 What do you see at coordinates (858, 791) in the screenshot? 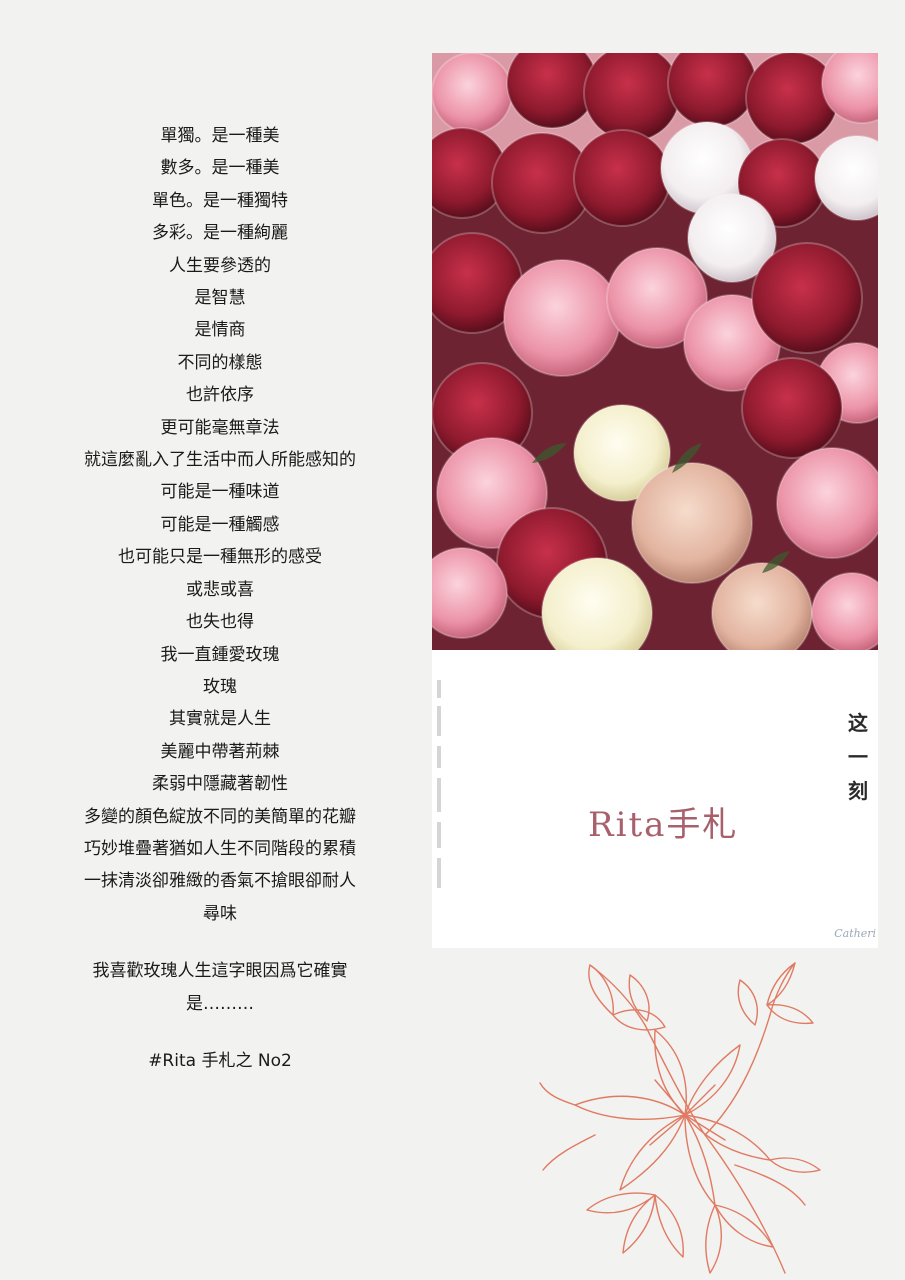
I see `vertical-char: 刻` at bounding box center [858, 791].